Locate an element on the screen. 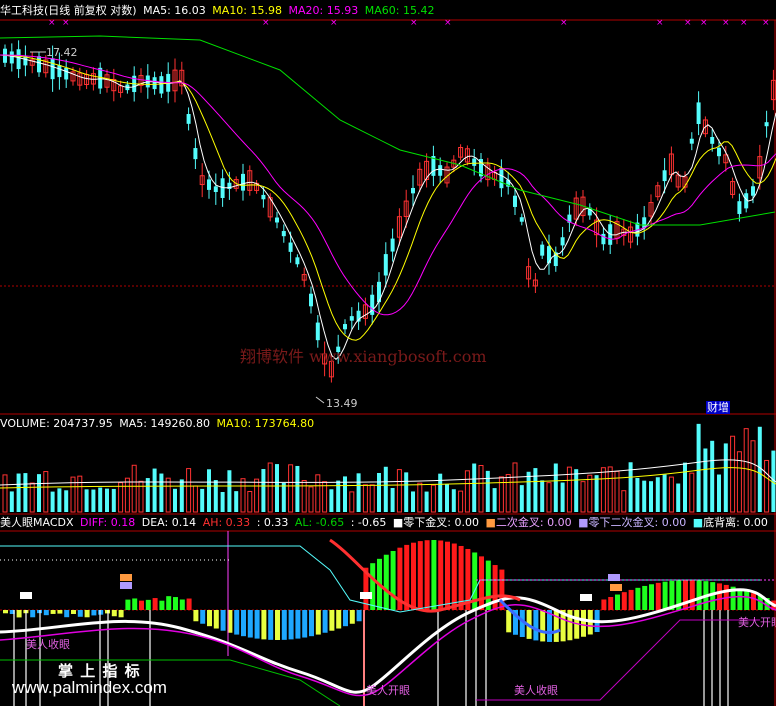 Image resolution: width=776 pixels, height=706 pixels. volume-ma10: MA10: 173764.80 is located at coordinates (265, 423).